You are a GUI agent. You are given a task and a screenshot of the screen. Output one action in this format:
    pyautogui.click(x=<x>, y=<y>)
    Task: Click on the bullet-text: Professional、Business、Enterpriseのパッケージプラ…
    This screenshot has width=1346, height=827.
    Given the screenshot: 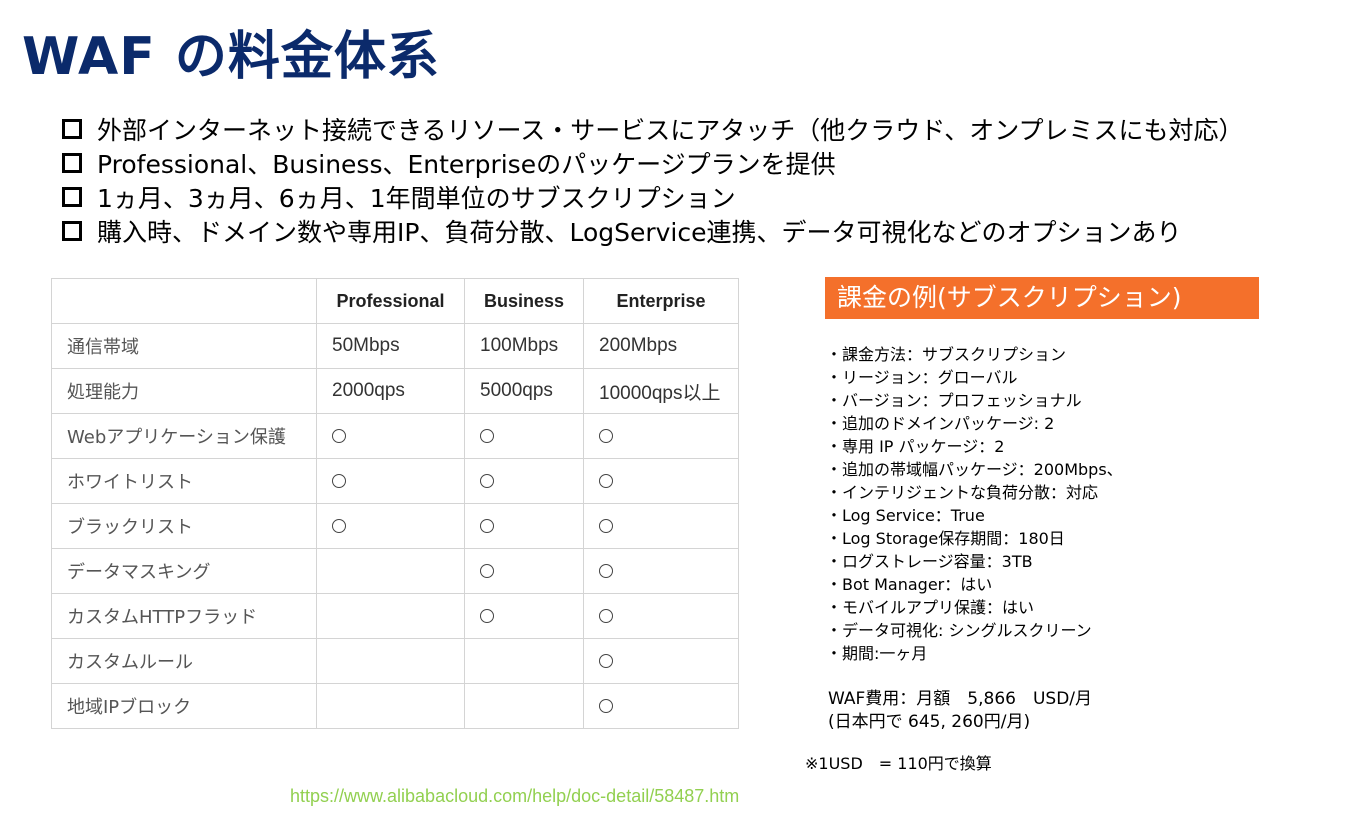 What is the action you would take?
    pyautogui.click(x=466, y=164)
    